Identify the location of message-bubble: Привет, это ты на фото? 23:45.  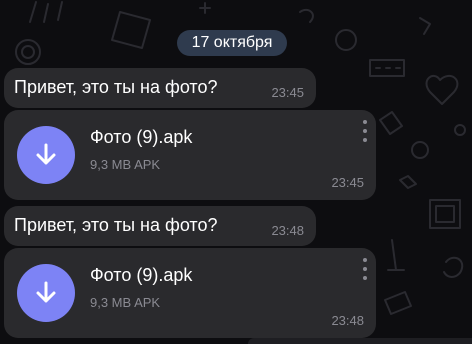
(160, 88).